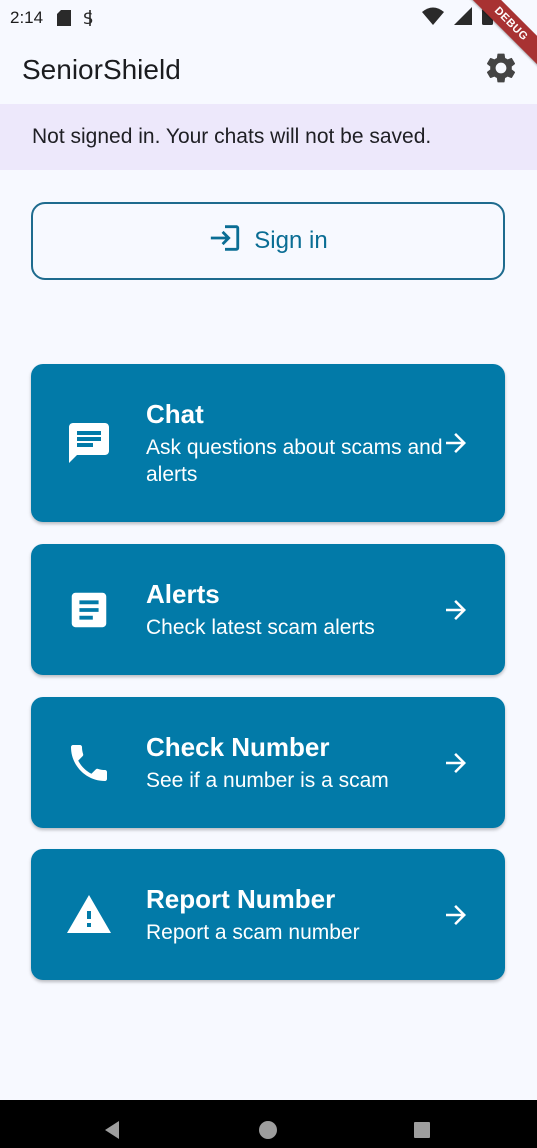 This screenshot has width=537, height=1148. I want to click on check-number-card-subtitle: See if a number is a scam, so click(267, 780).